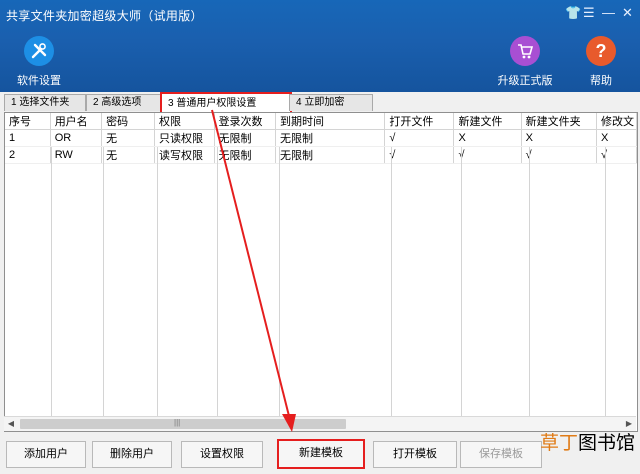 The width and height of the screenshot is (640, 474). Describe the element at coordinates (559, 443) in the screenshot. I see `watermark-part1: 草丁` at that location.